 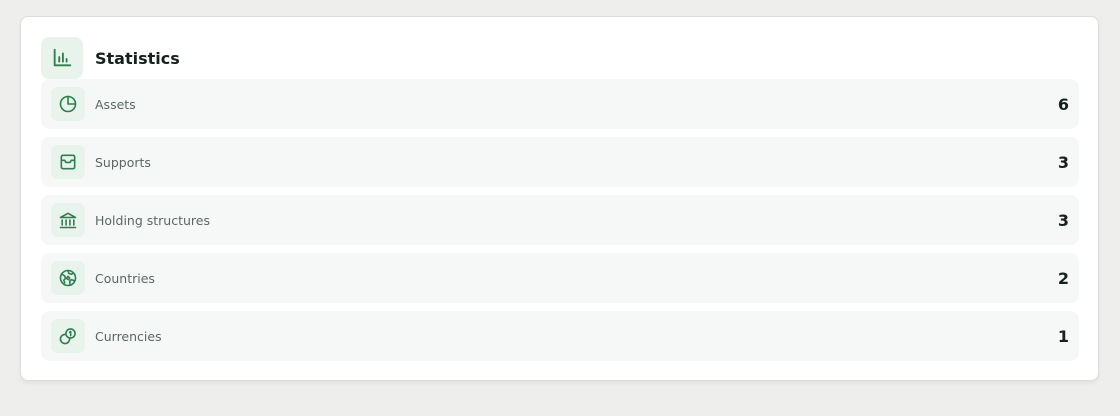 I want to click on stat-row-holding-structures: Holding structures 3, so click(x=560, y=220).